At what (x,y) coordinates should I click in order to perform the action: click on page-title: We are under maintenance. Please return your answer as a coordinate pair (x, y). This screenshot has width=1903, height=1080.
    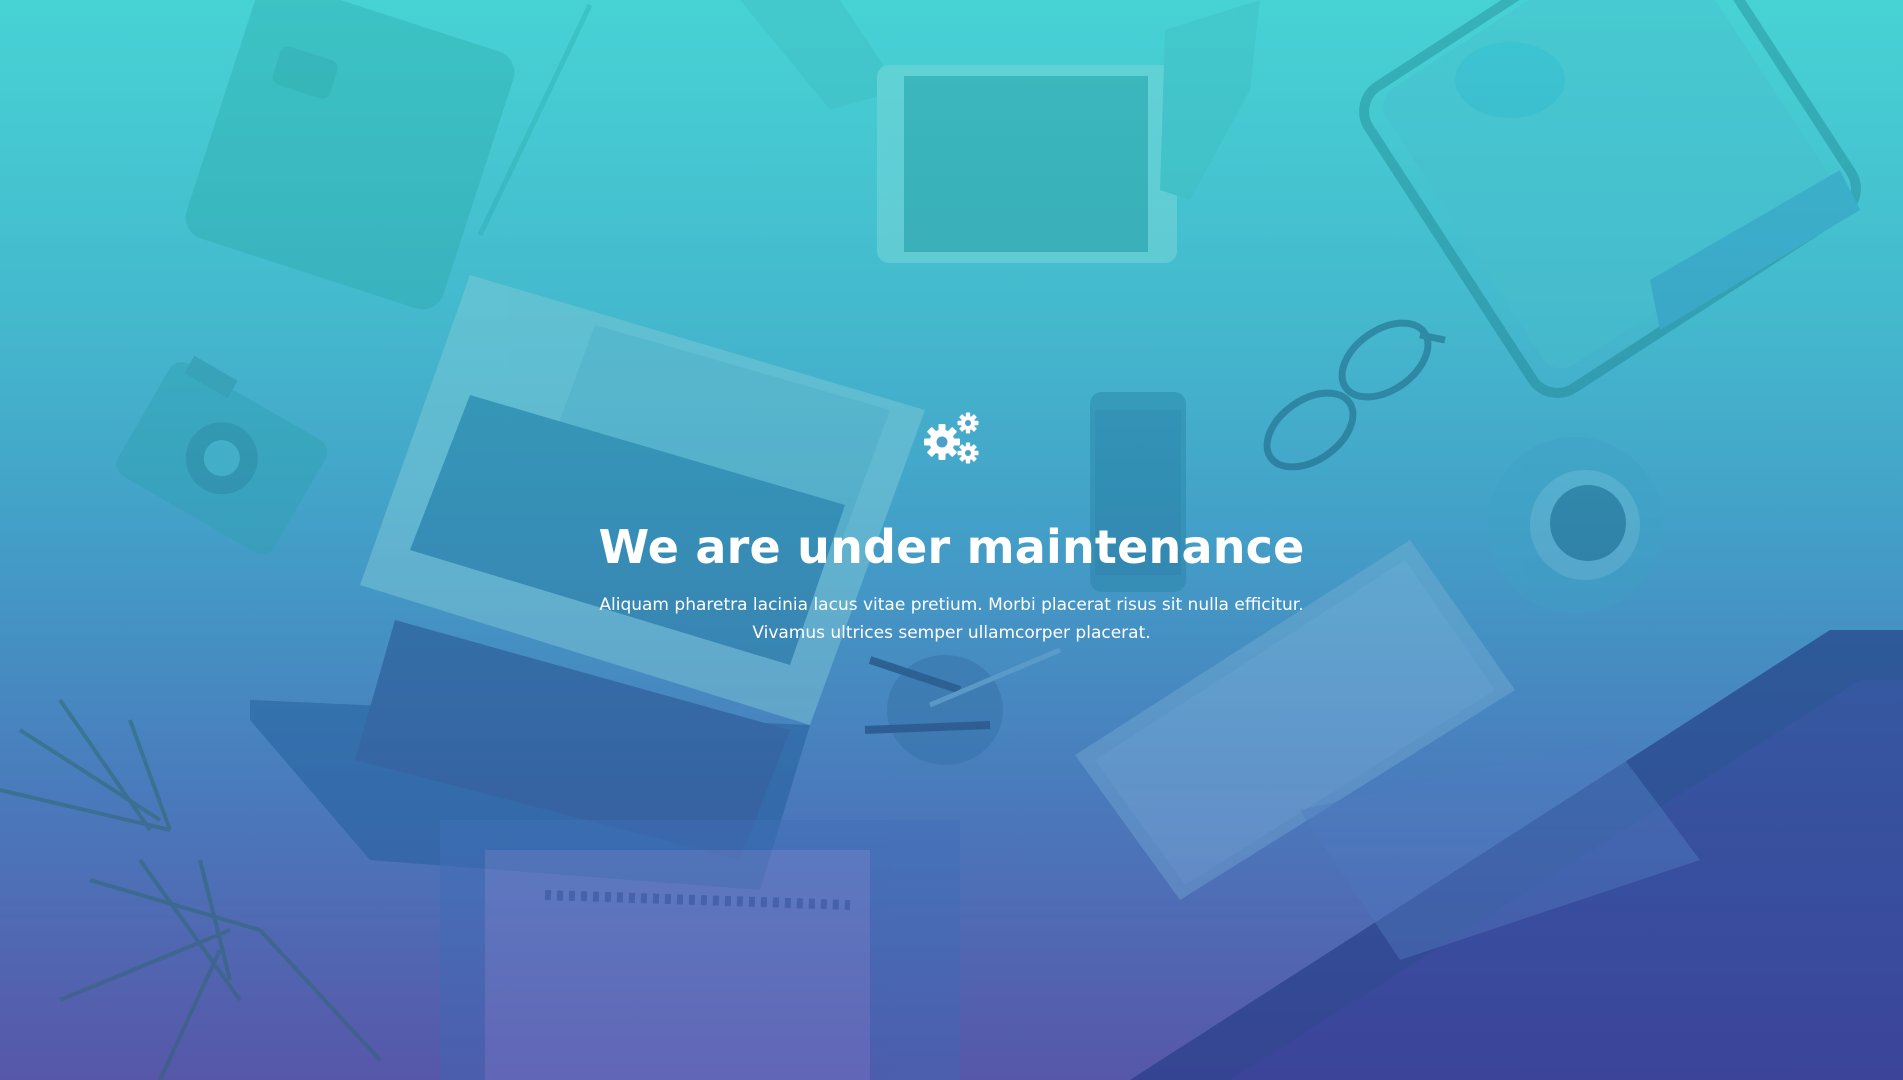
    Looking at the image, I should click on (951, 547).